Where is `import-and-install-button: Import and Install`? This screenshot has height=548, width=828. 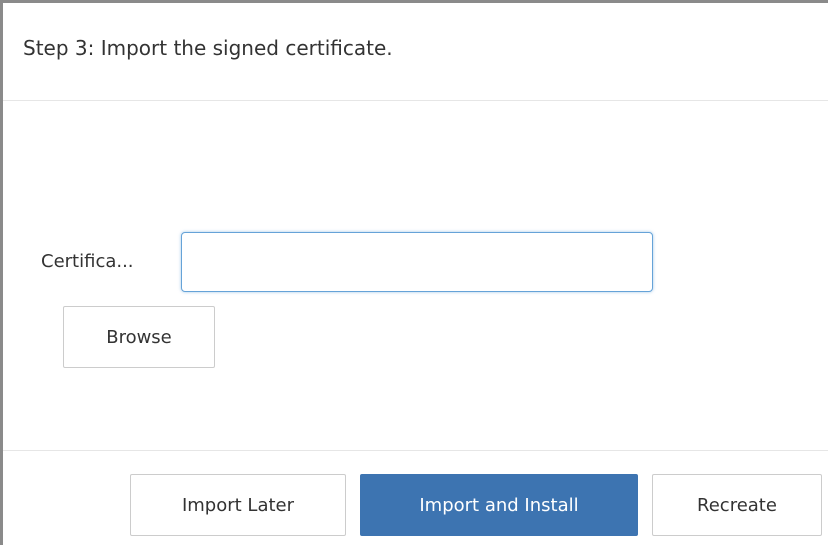
import-and-install-button: Import and Install is located at coordinates (499, 505).